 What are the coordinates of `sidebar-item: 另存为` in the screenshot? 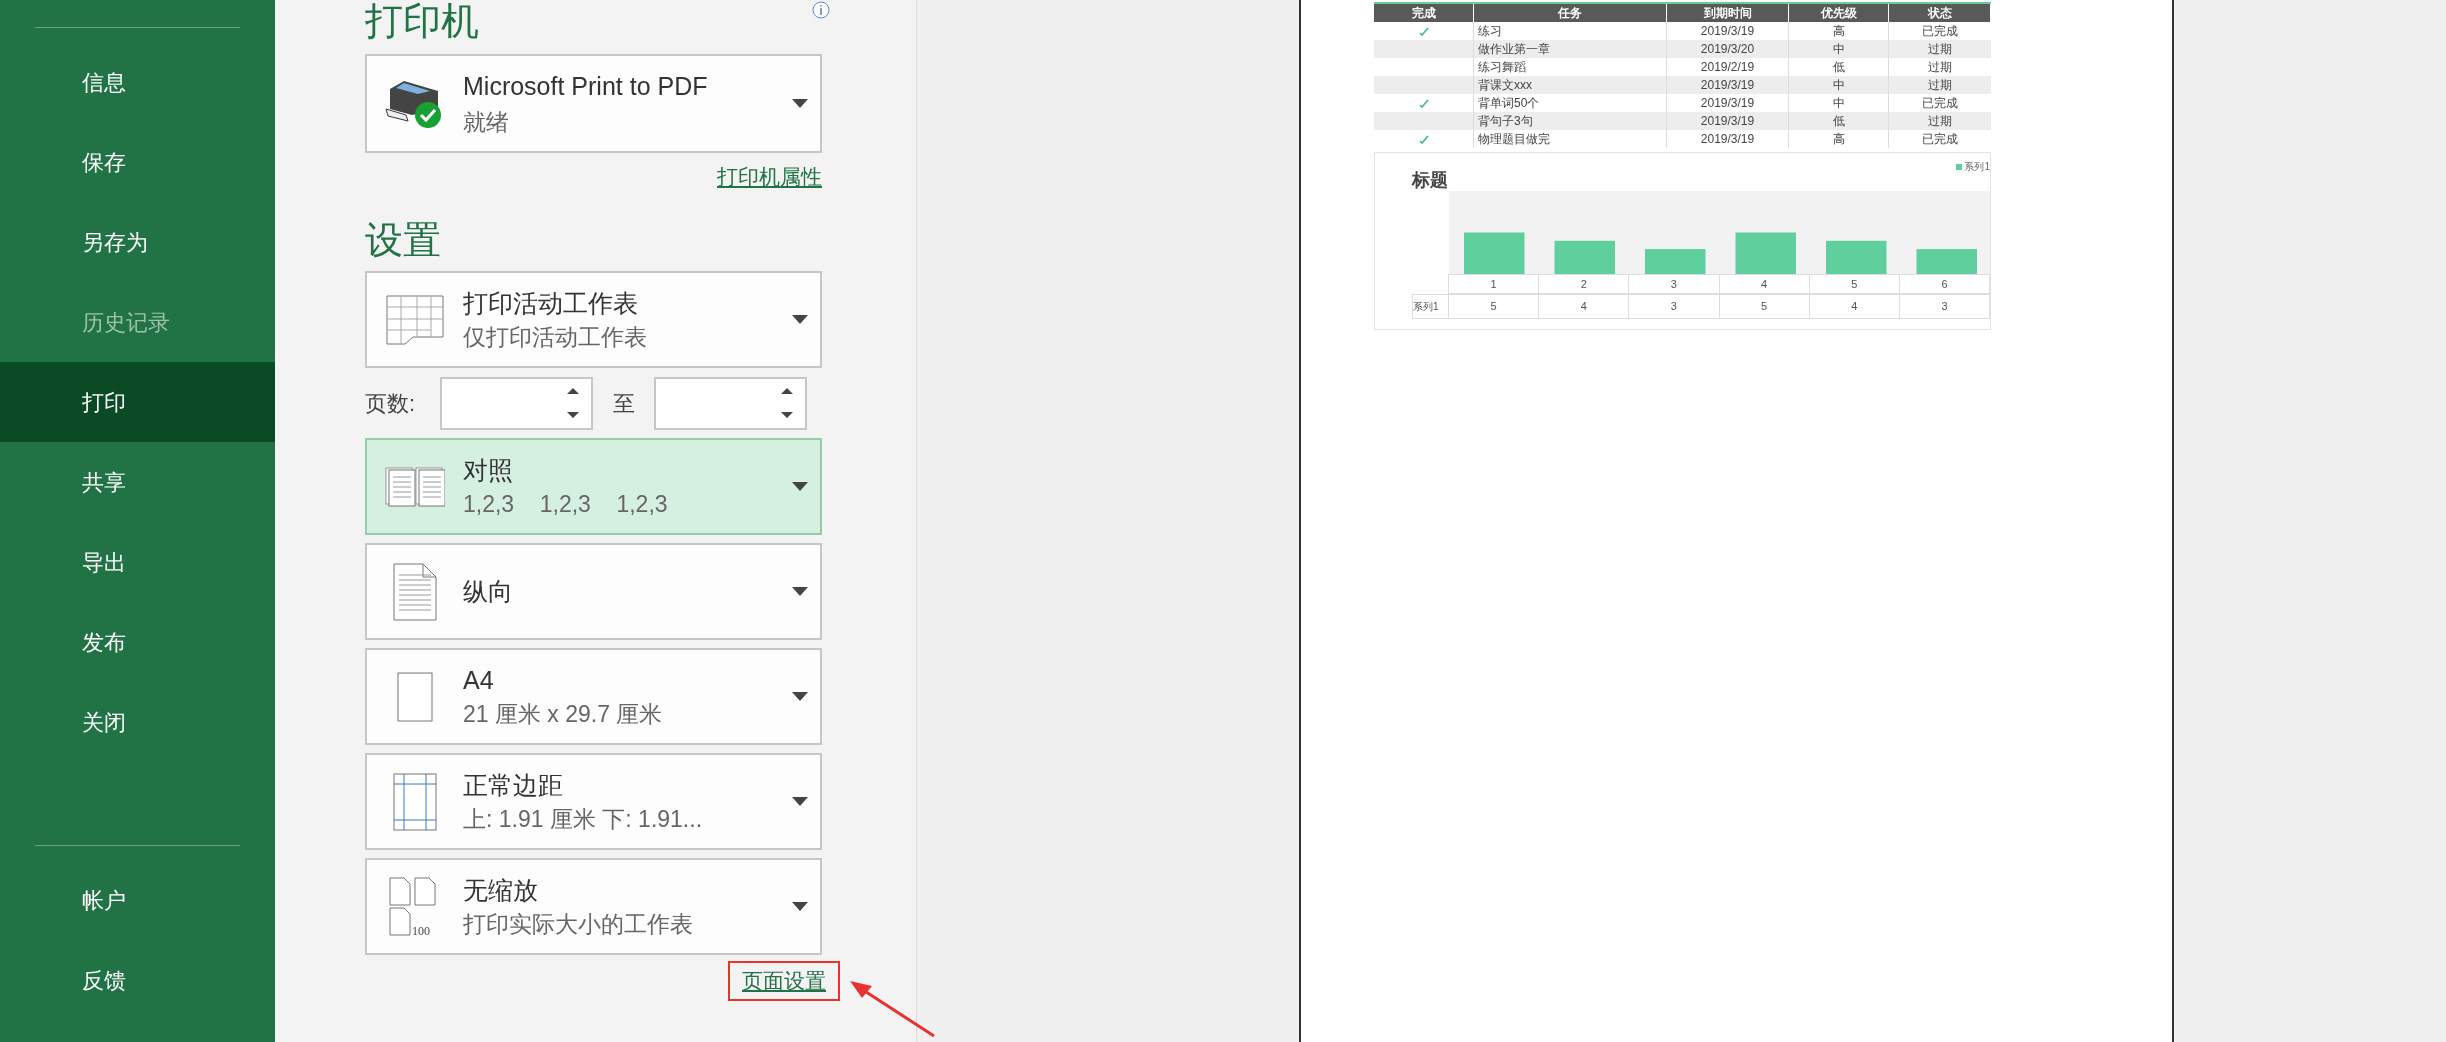 It's located at (137, 242).